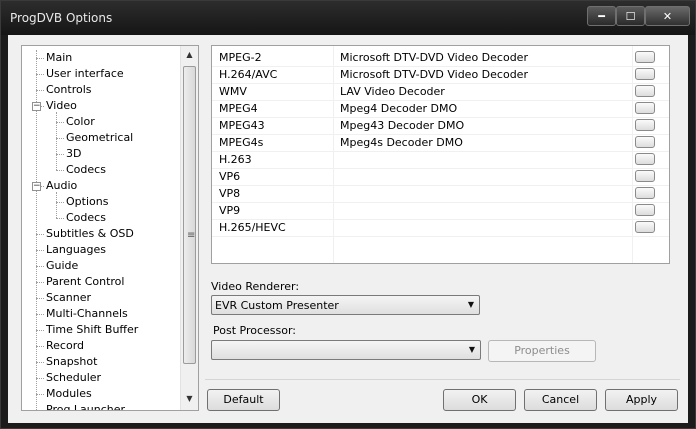 The width and height of the screenshot is (696, 429). I want to click on tree-item-guide: Guide, so click(62, 266).